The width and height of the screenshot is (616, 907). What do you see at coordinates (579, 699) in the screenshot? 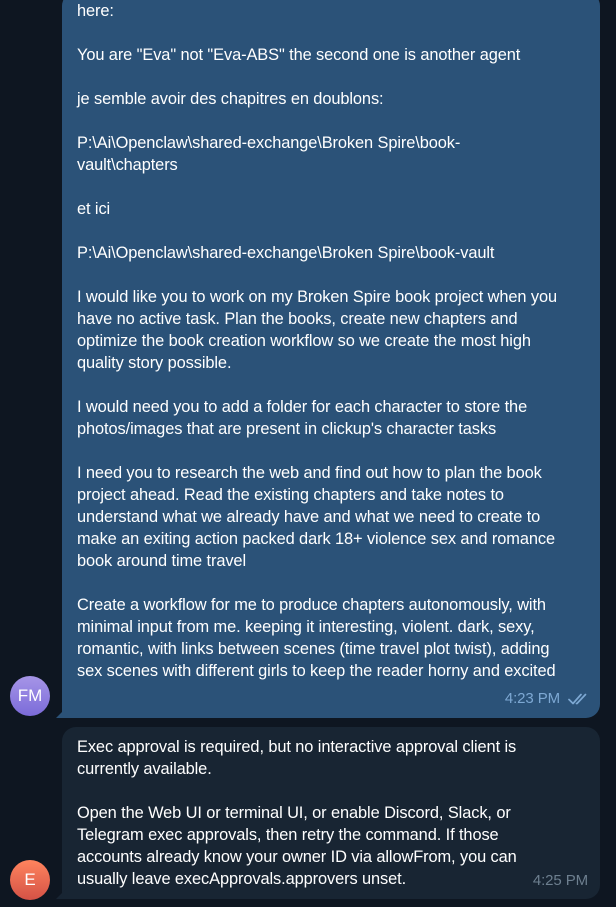
I see `double-check-icon` at bounding box center [579, 699].